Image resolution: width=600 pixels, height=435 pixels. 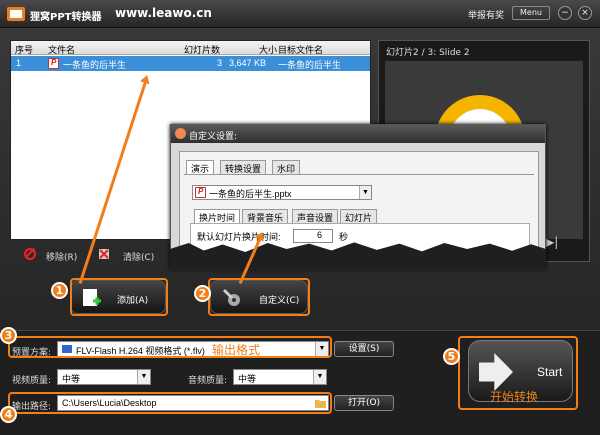 What do you see at coordinates (16, 14) in the screenshot?
I see `logo-icon` at bounding box center [16, 14].